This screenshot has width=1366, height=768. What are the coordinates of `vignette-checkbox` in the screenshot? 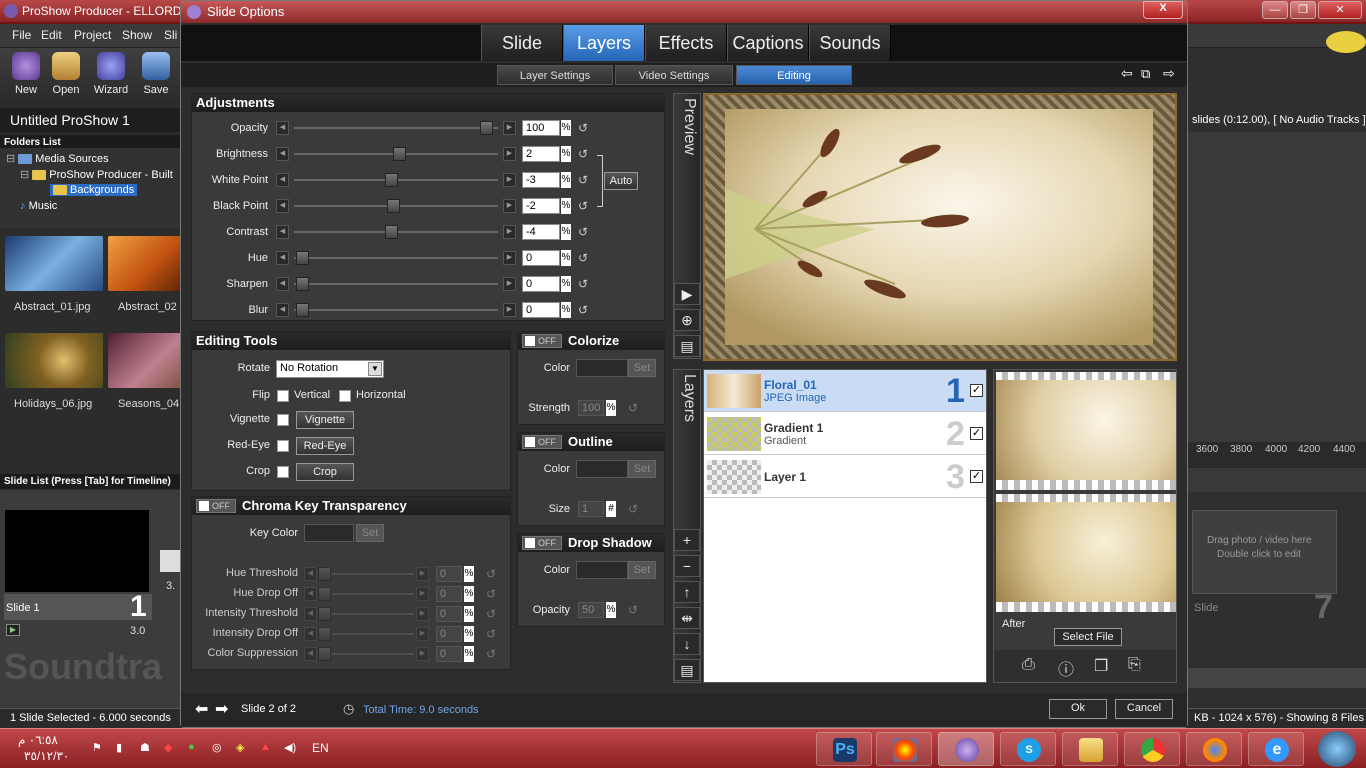 It's located at (283, 420).